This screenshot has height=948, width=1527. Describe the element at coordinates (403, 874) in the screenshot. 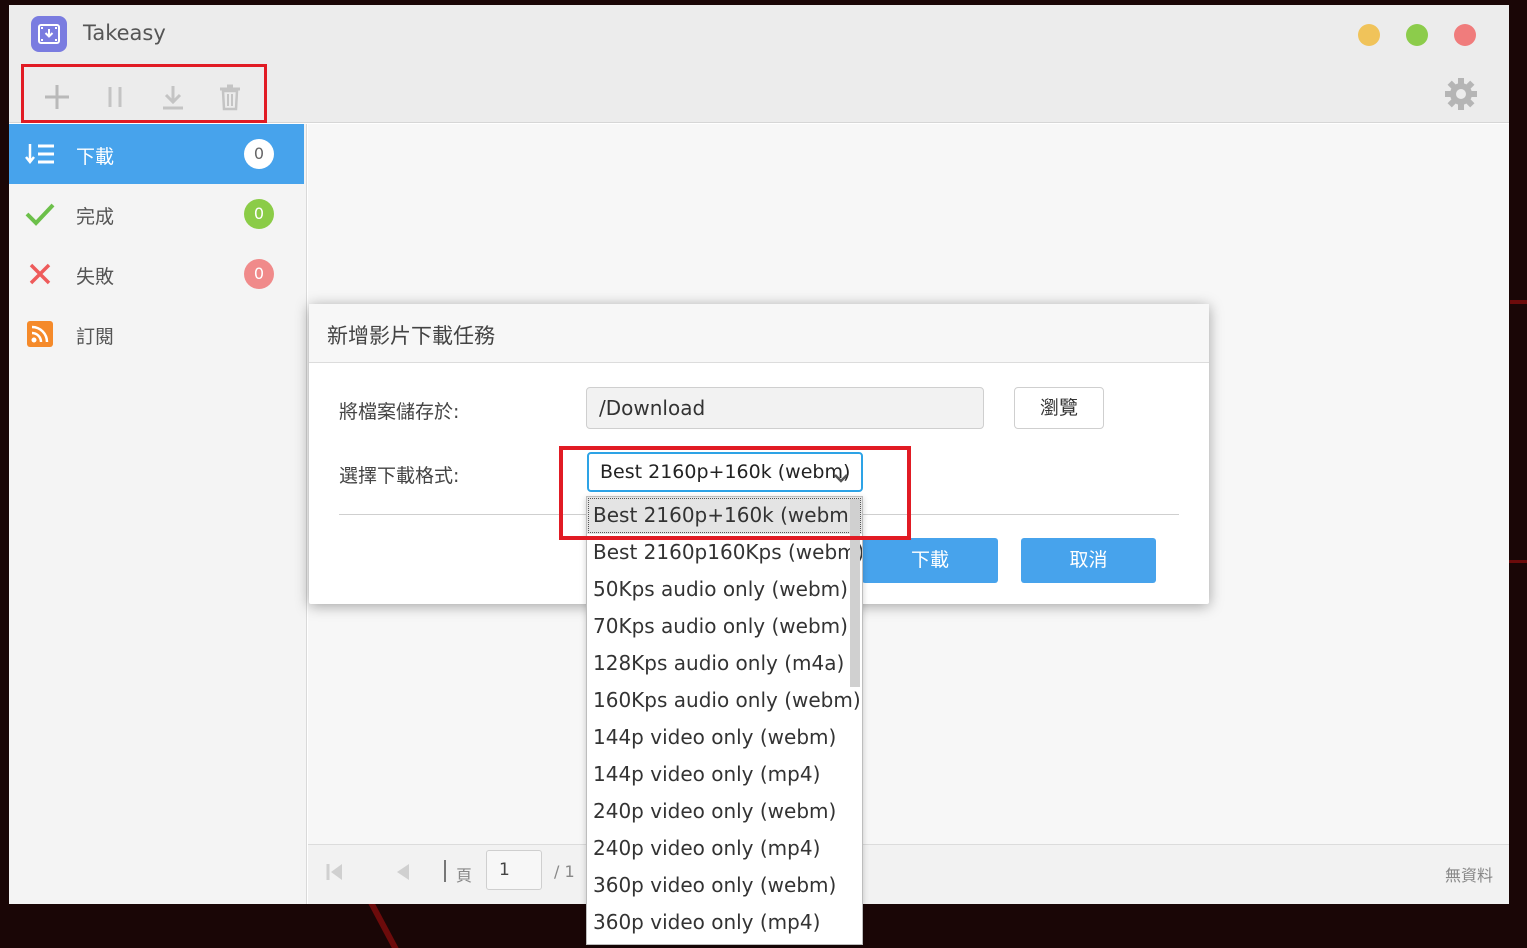

I see `prev-page-icon` at that location.